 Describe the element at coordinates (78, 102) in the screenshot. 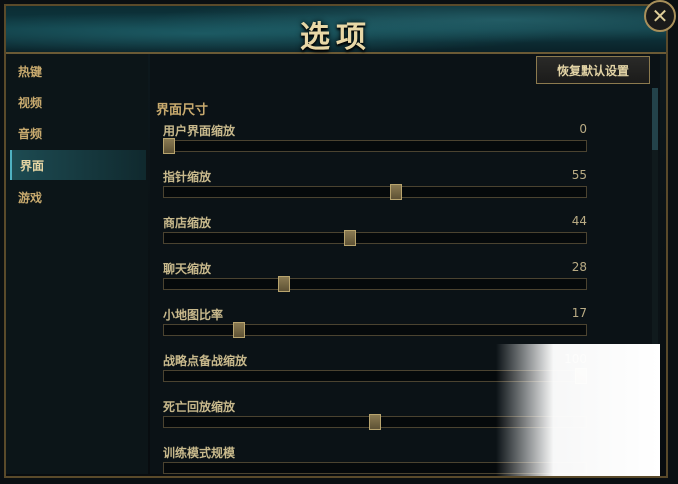

I see `sidebar-item-video: 视频` at that location.